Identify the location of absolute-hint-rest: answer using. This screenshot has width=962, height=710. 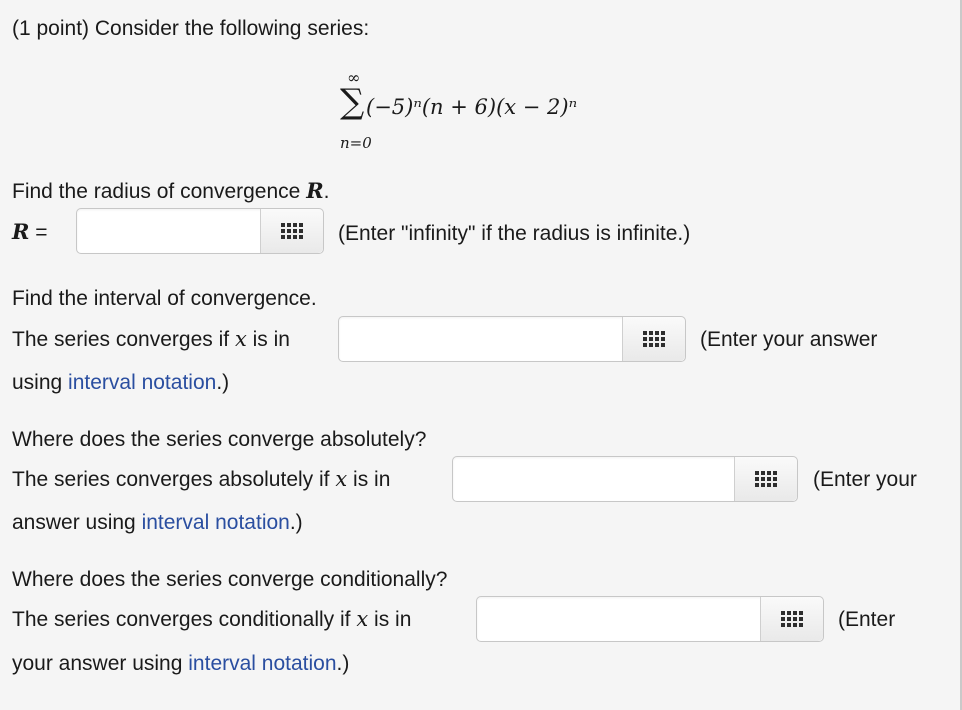
(74, 522).